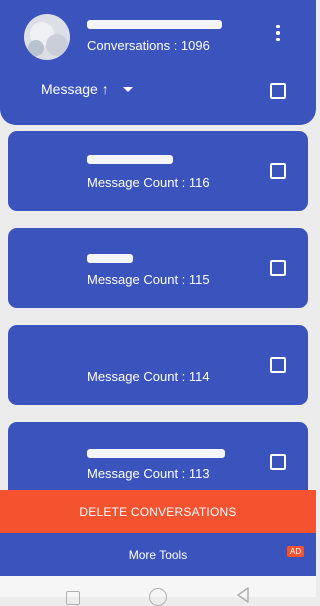  I want to click on back-icon, so click(243, 595).